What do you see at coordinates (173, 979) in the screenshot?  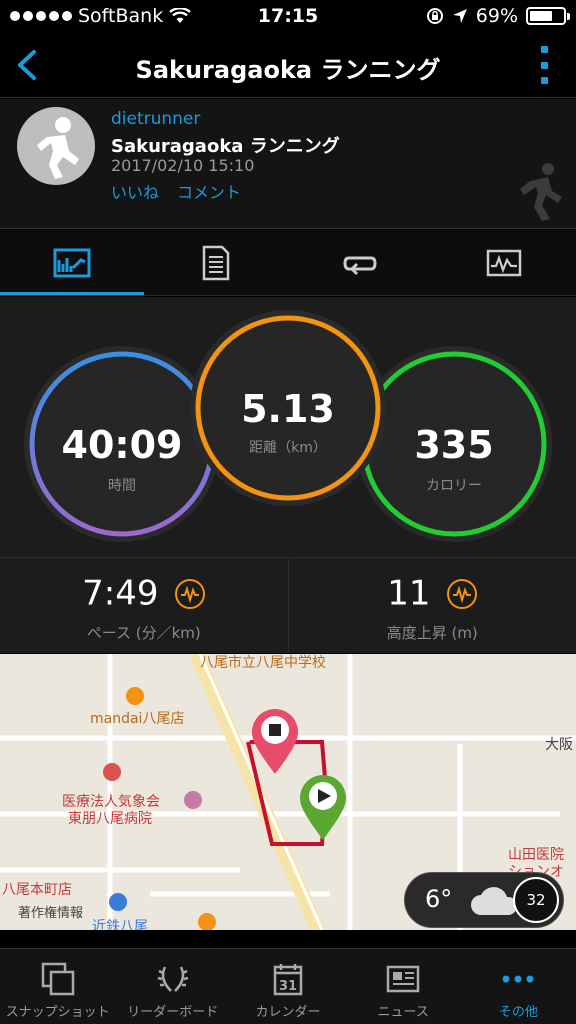 I see `laurel-icon` at bounding box center [173, 979].